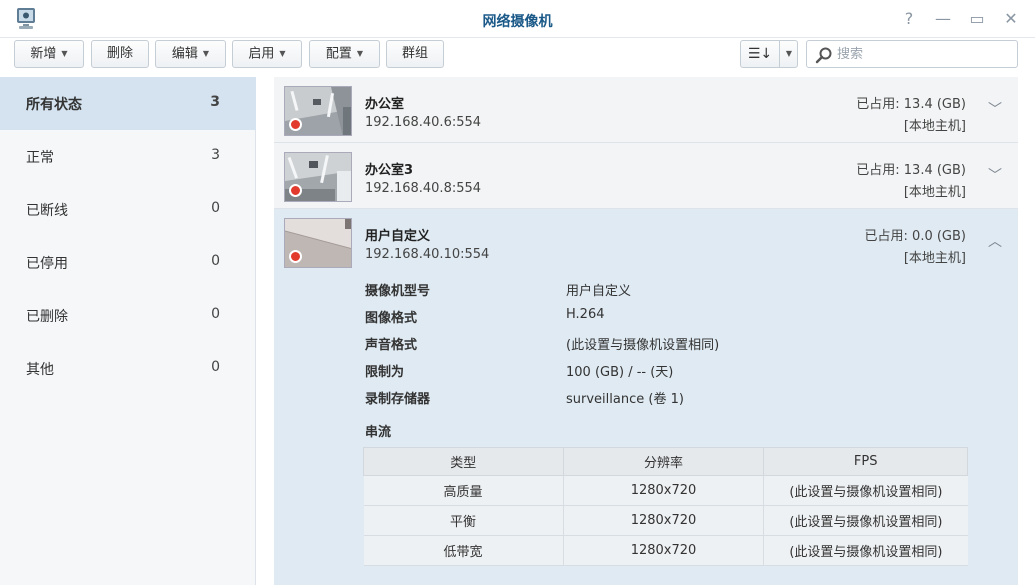 The width and height of the screenshot is (1035, 585). Describe the element at coordinates (40, 370) in the screenshot. I see `sidebar-item-label: 其他` at that location.